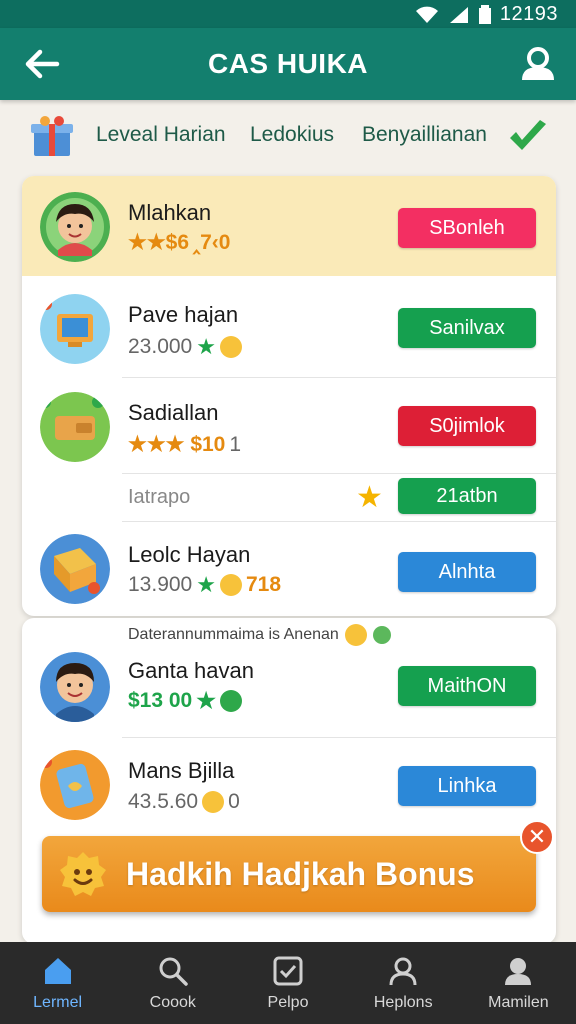  What do you see at coordinates (289, 498) in the screenshot?
I see `list-item: Iatrapo ★ 21atbn` at bounding box center [289, 498].